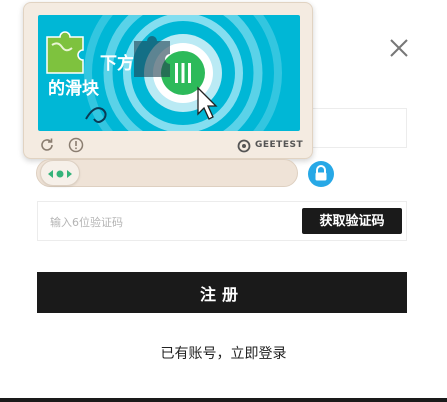 The image size is (447, 402). Describe the element at coordinates (222, 292) in the screenshot. I see `register-button: 注册` at that location.